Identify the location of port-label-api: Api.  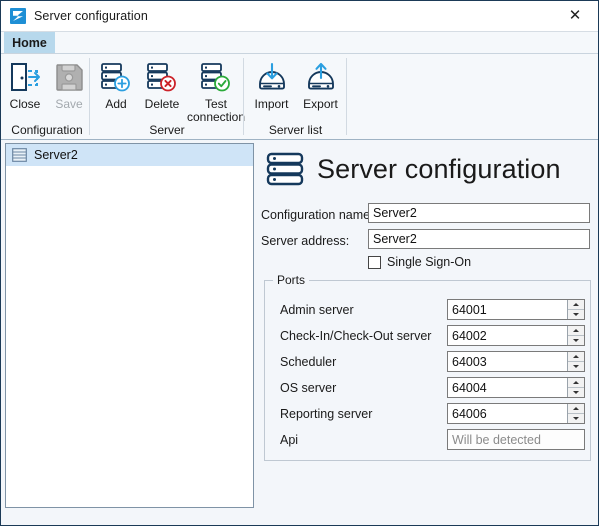
(289, 439).